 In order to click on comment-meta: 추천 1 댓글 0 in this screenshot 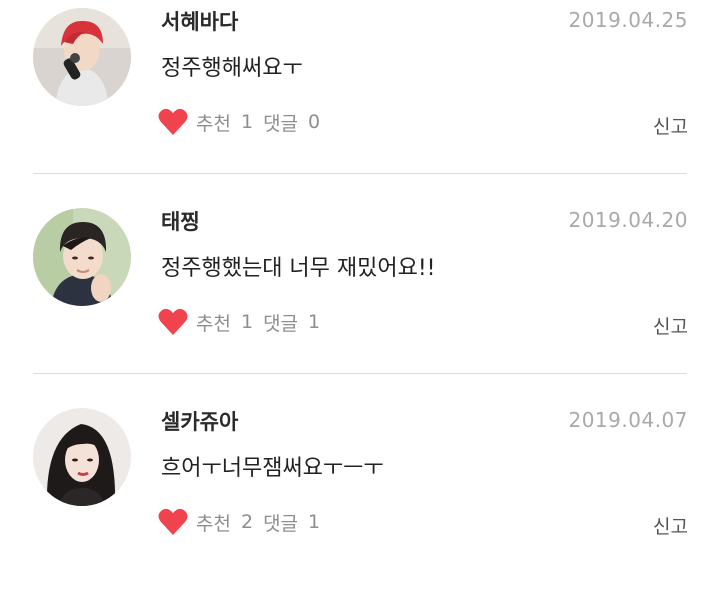, I will do `click(239, 122)`.